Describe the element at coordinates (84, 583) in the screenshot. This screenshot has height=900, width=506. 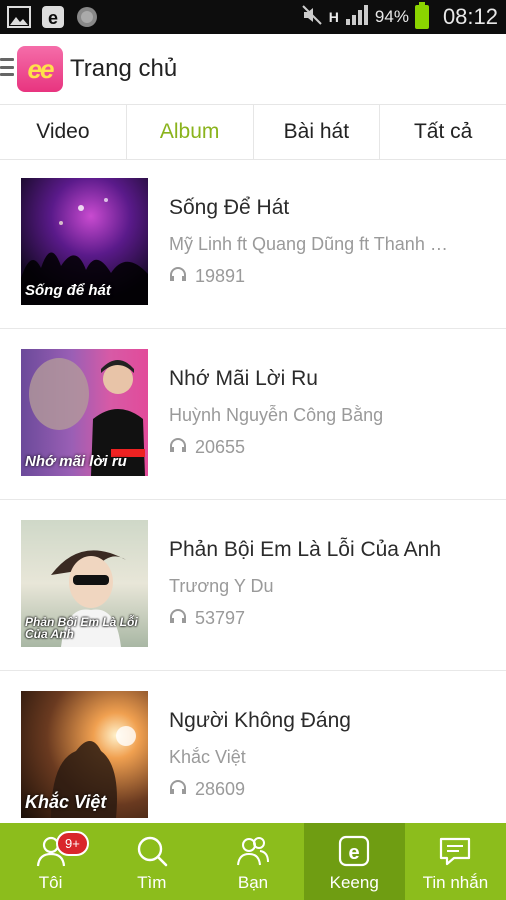
I see `album-cover: Phản Bội Em Là Lỗi Của Anh` at that location.